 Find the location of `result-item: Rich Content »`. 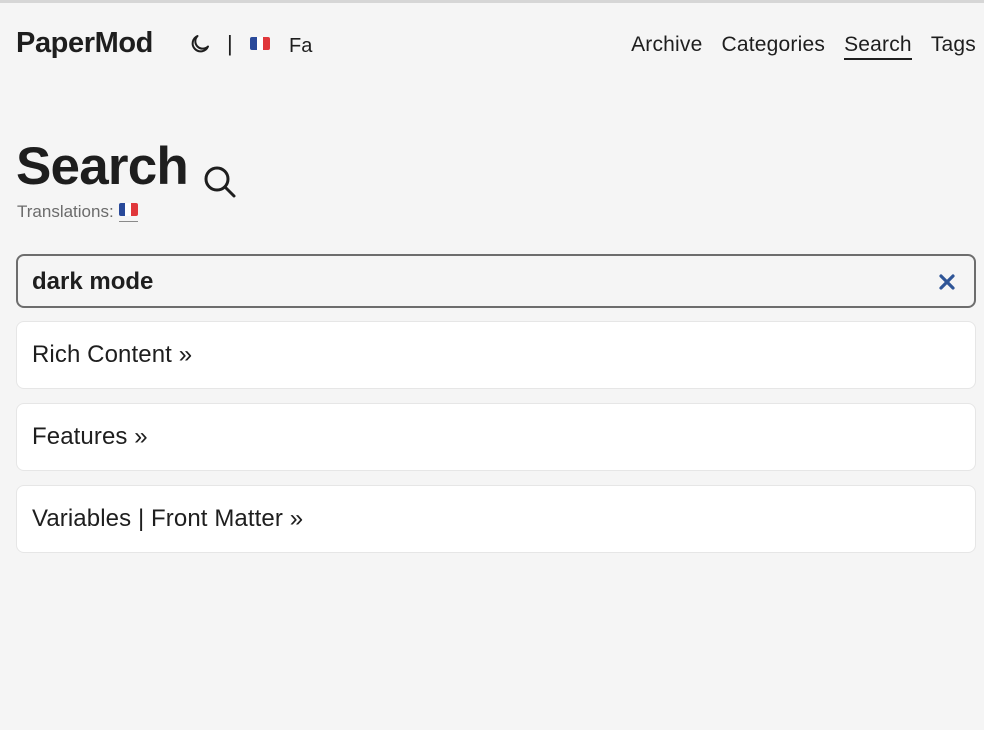

result-item: Rich Content » is located at coordinates (496, 355).